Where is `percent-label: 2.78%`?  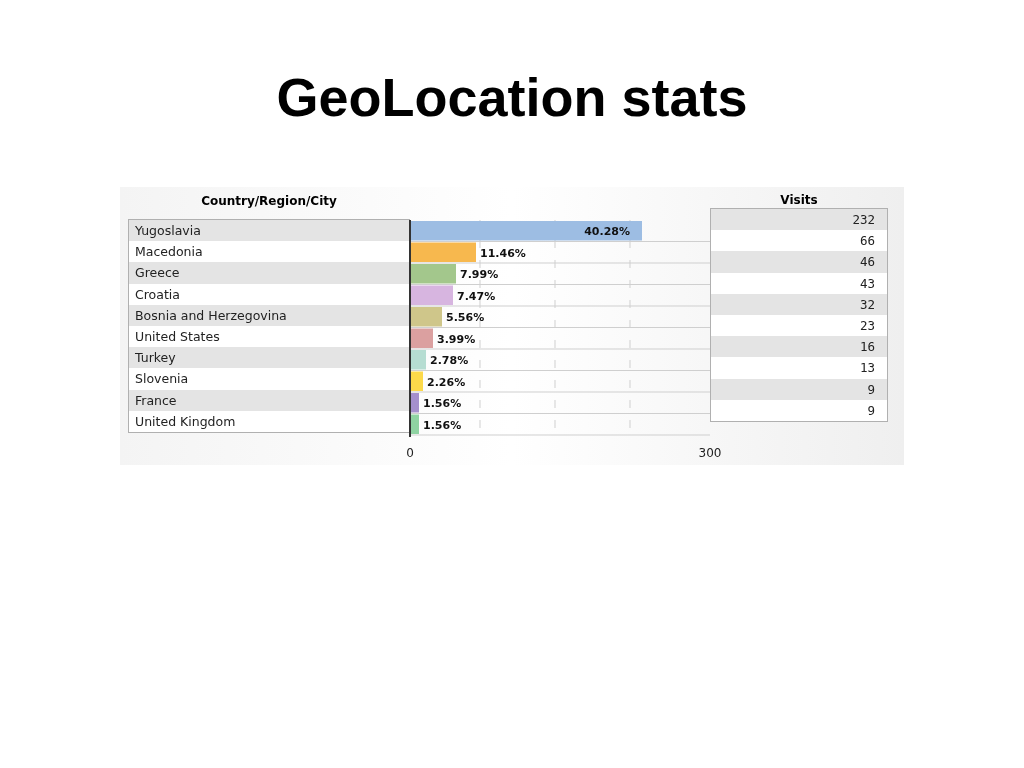
percent-label: 2.78% is located at coordinates (449, 360).